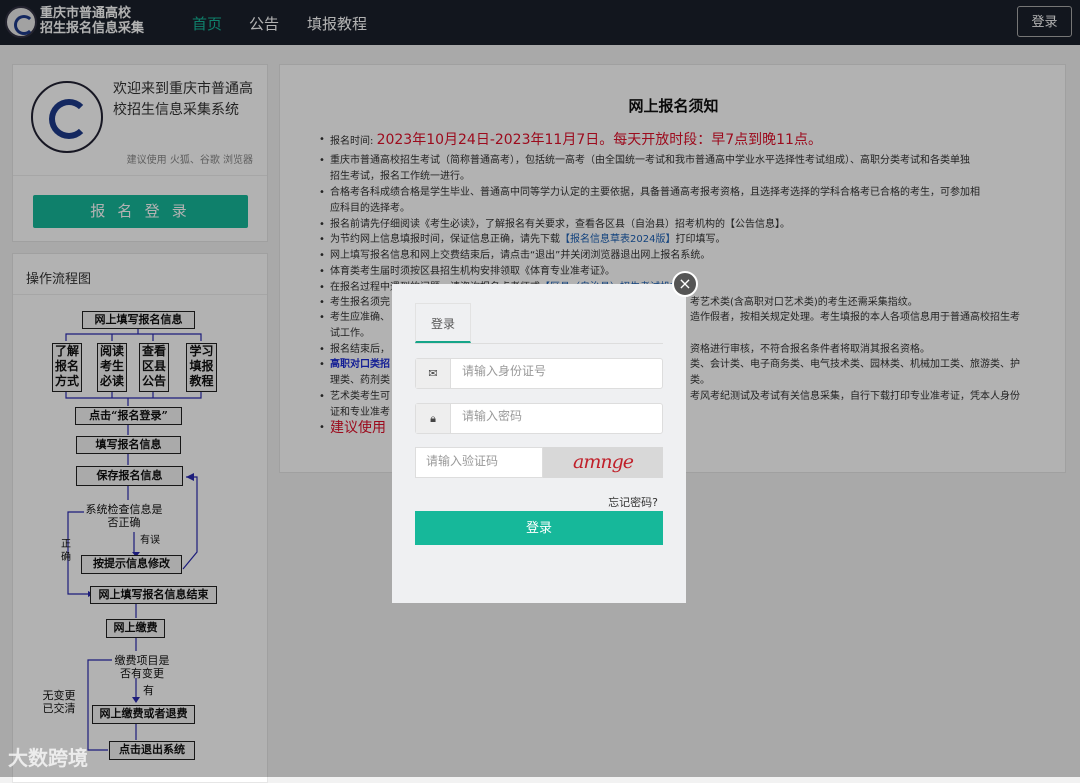 This screenshot has height=783, width=1080. I want to click on password-field: 🔒︎, so click(539, 418).